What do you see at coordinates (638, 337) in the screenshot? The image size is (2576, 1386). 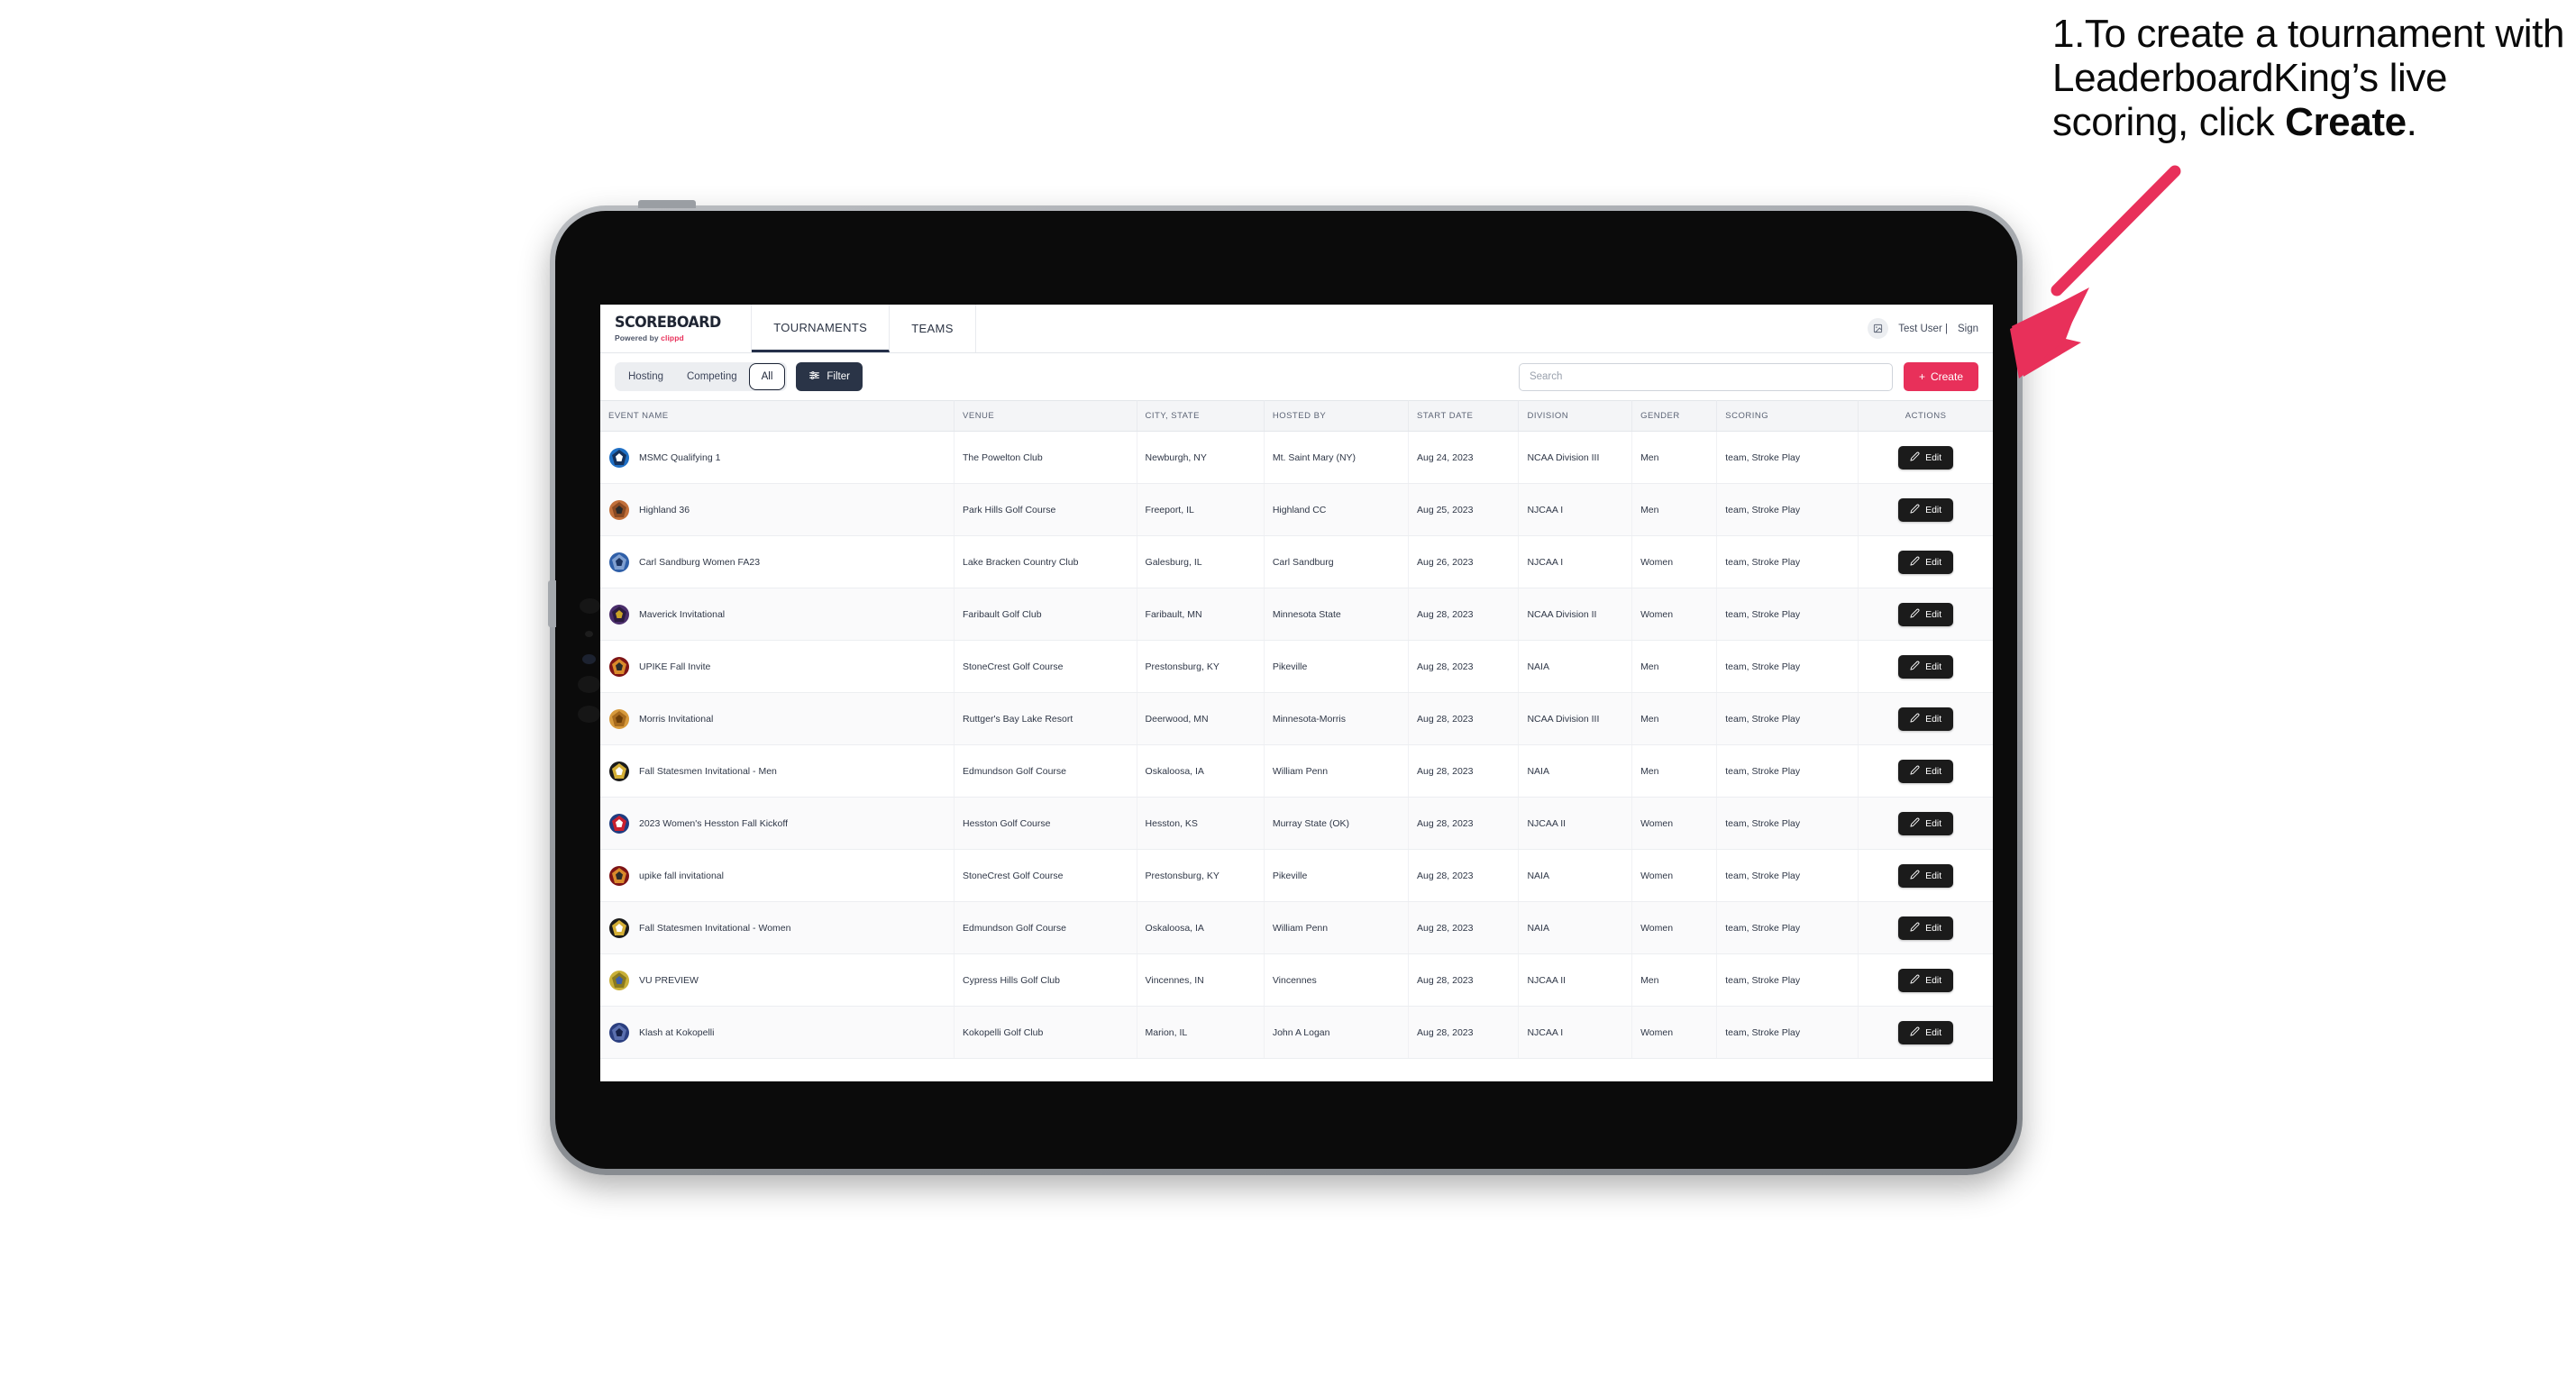 I see `brand-tagline-prefix: Powered by` at bounding box center [638, 337].